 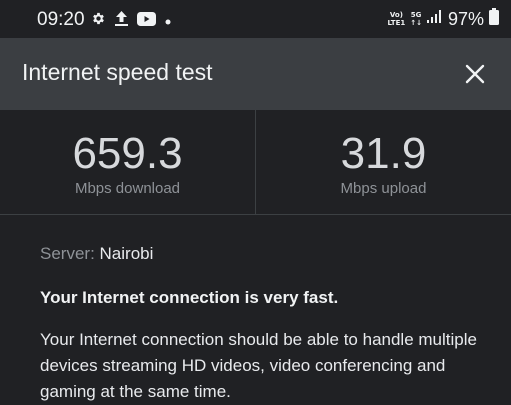 I want to click on download-label: Mbps download, so click(x=127, y=188).